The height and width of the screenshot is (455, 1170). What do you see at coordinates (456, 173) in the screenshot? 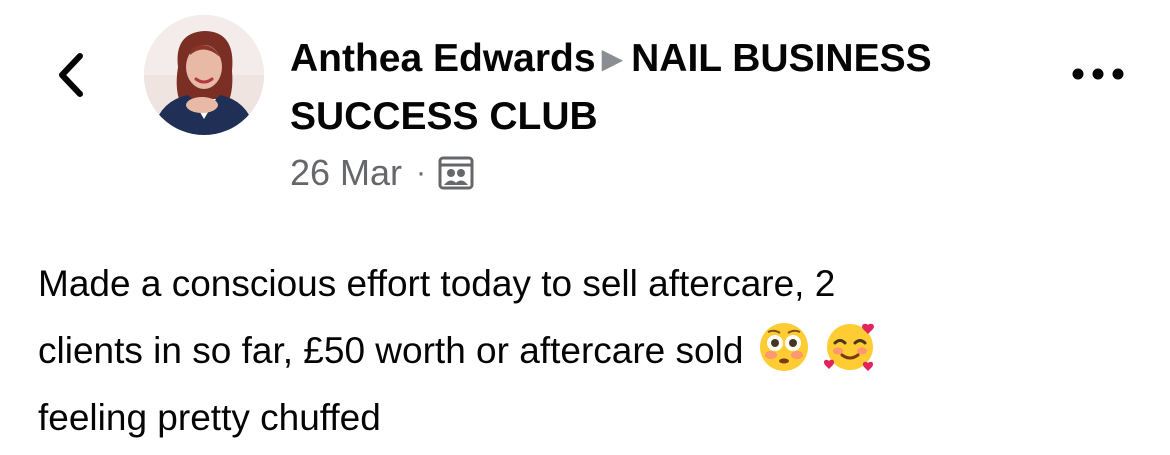
I see `group-audience-icon` at bounding box center [456, 173].